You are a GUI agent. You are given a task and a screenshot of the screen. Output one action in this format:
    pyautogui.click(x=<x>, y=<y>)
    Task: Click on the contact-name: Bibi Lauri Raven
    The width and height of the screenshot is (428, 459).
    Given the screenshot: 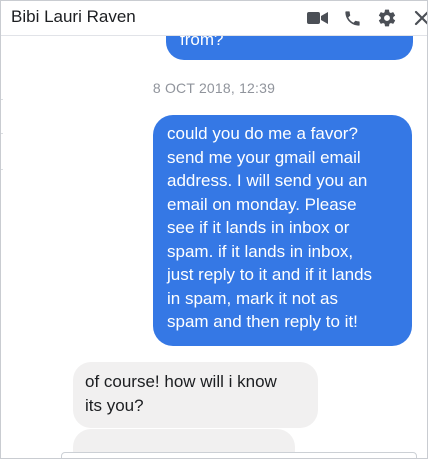 What is the action you would take?
    pyautogui.click(x=73, y=17)
    